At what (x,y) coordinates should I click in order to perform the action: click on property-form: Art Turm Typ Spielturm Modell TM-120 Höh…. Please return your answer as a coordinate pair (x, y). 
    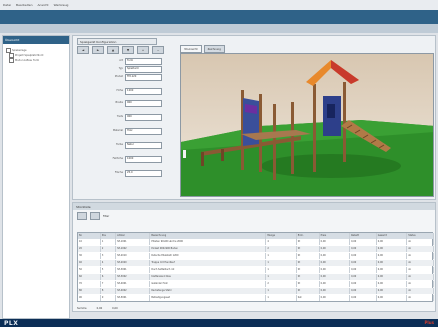
    Looking at the image, I should click on (127, 126).